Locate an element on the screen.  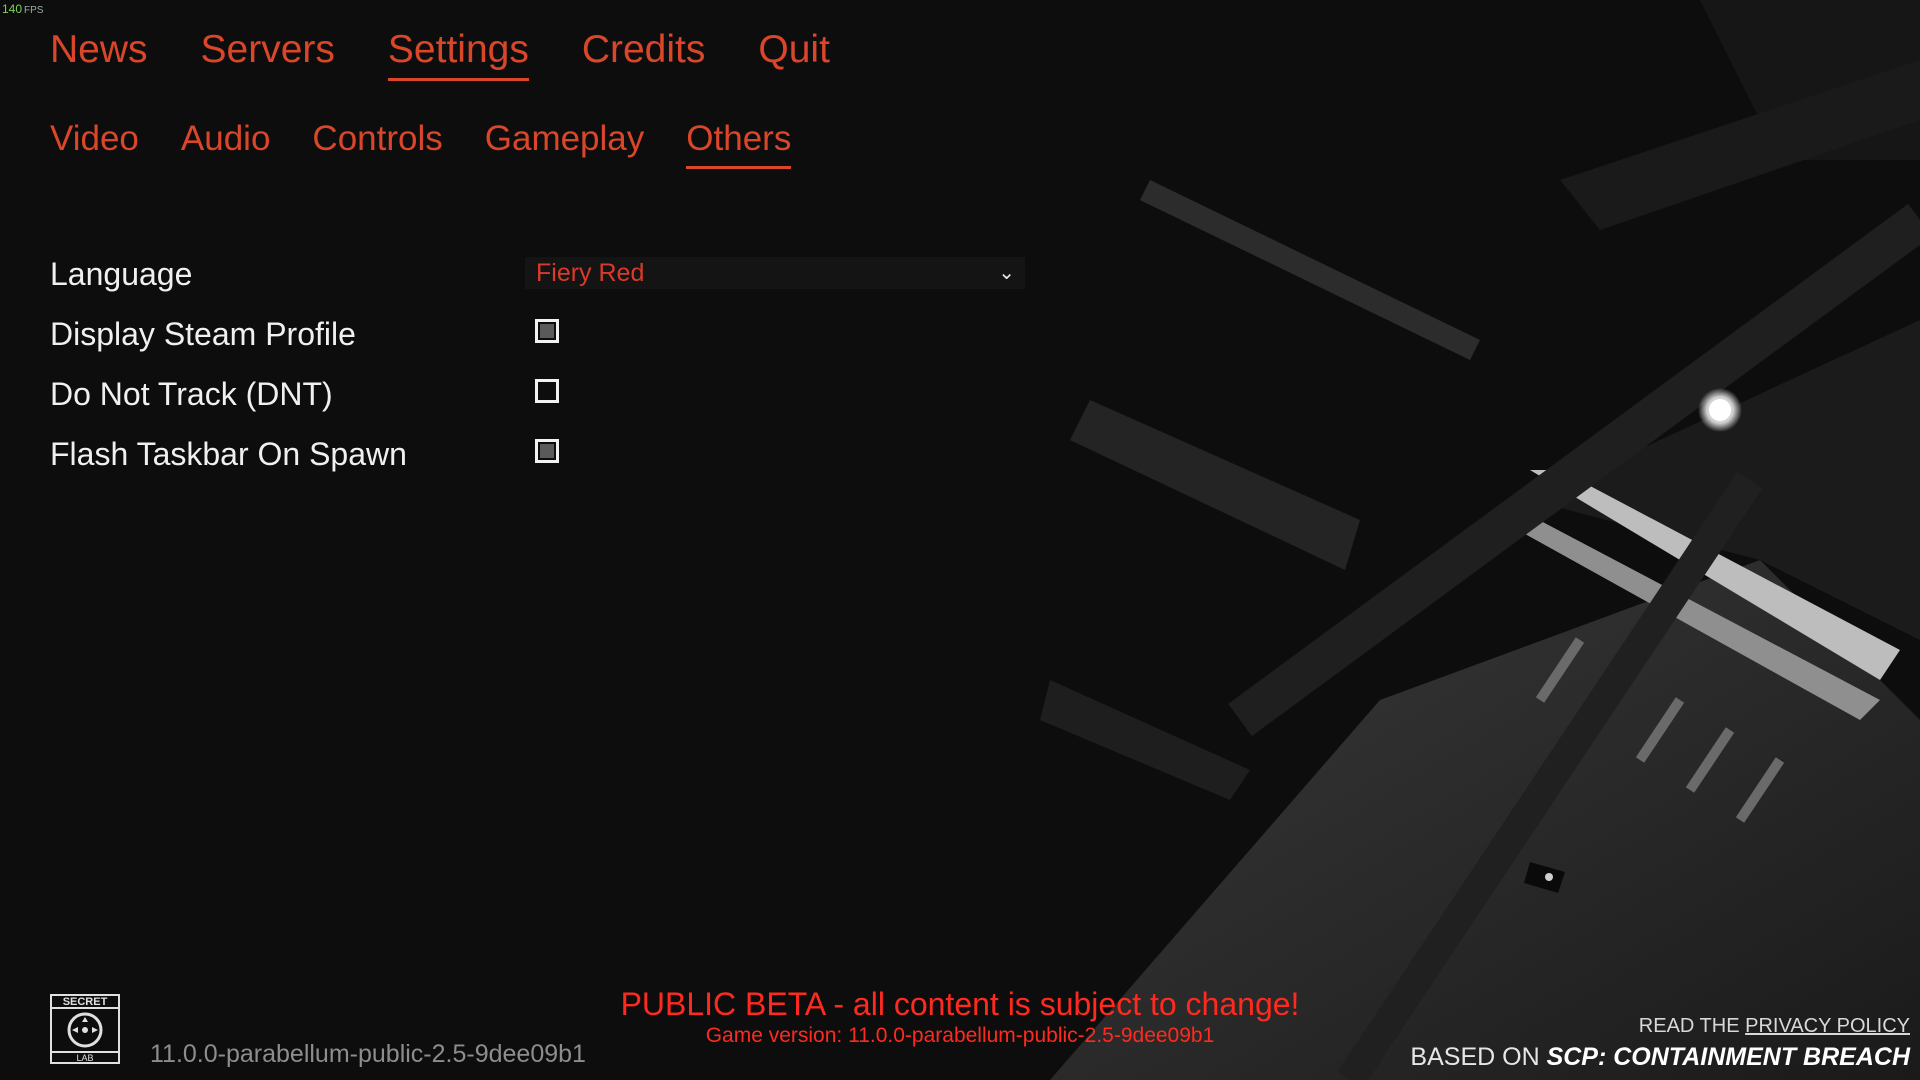
based-on-line: BASED ON SCP: CONTAINMENT BREACH is located at coordinates (1660, 1057).